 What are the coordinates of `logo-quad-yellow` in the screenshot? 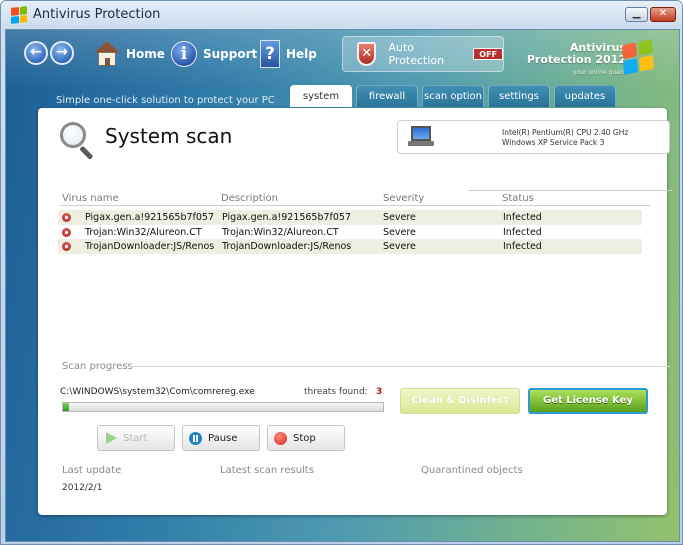 It's located at (23, 18).